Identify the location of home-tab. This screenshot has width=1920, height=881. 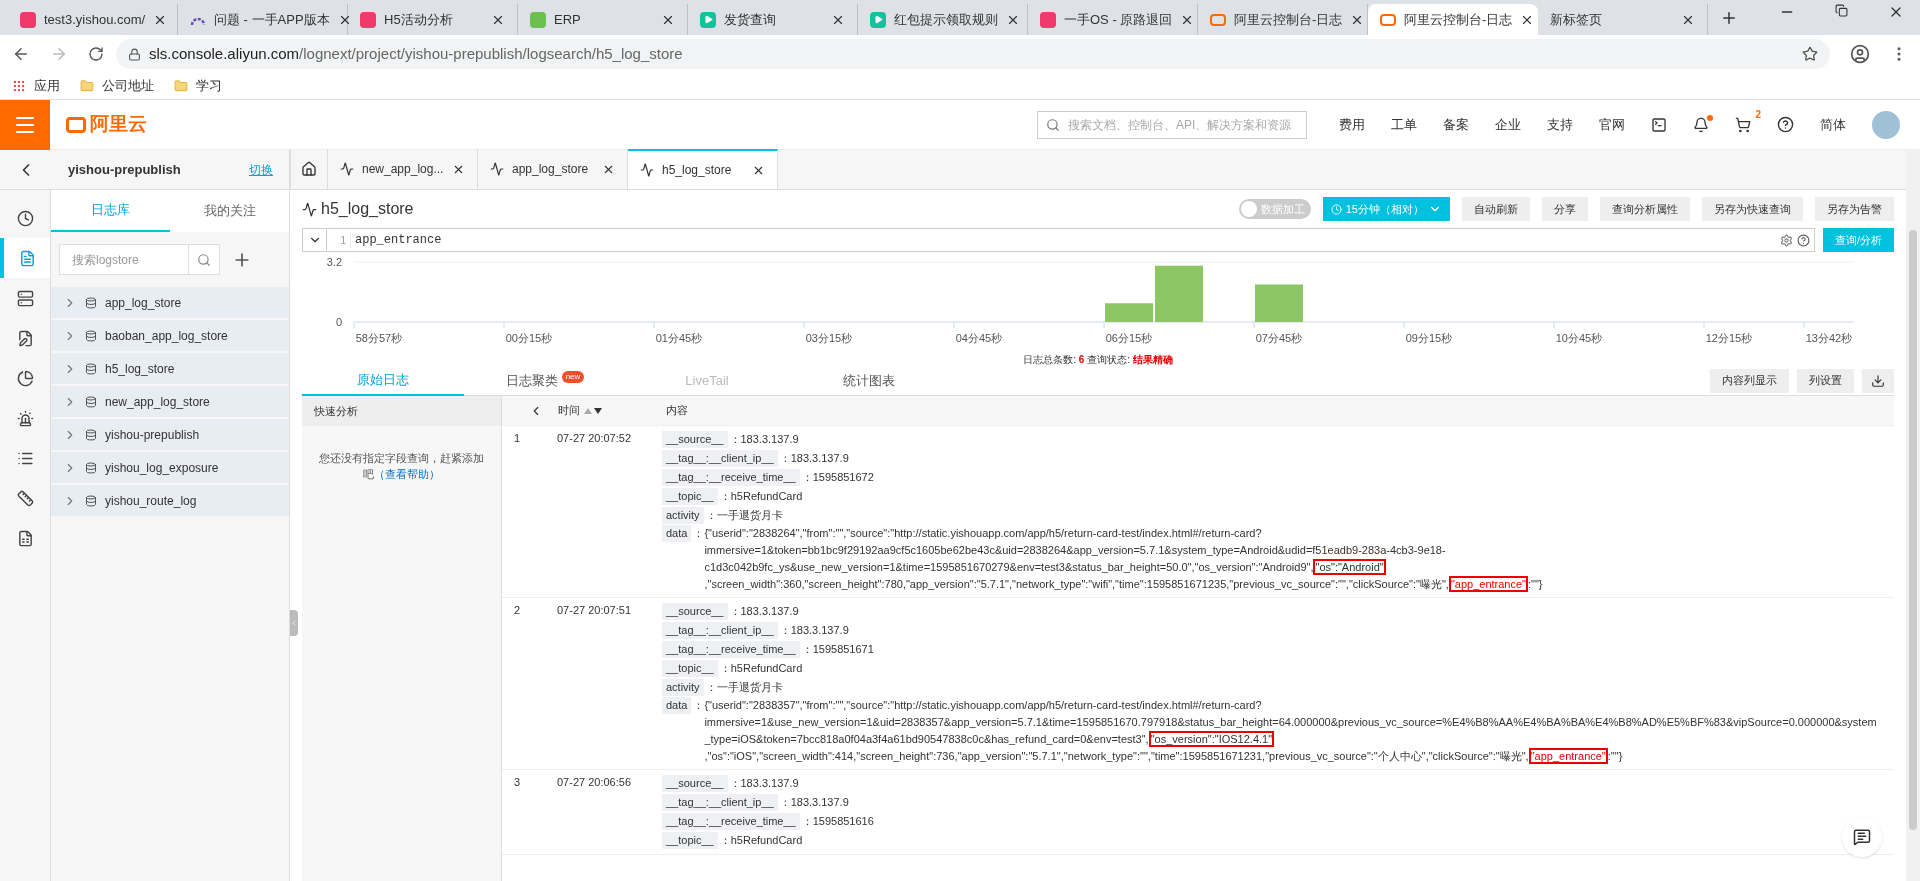
(309, 169).